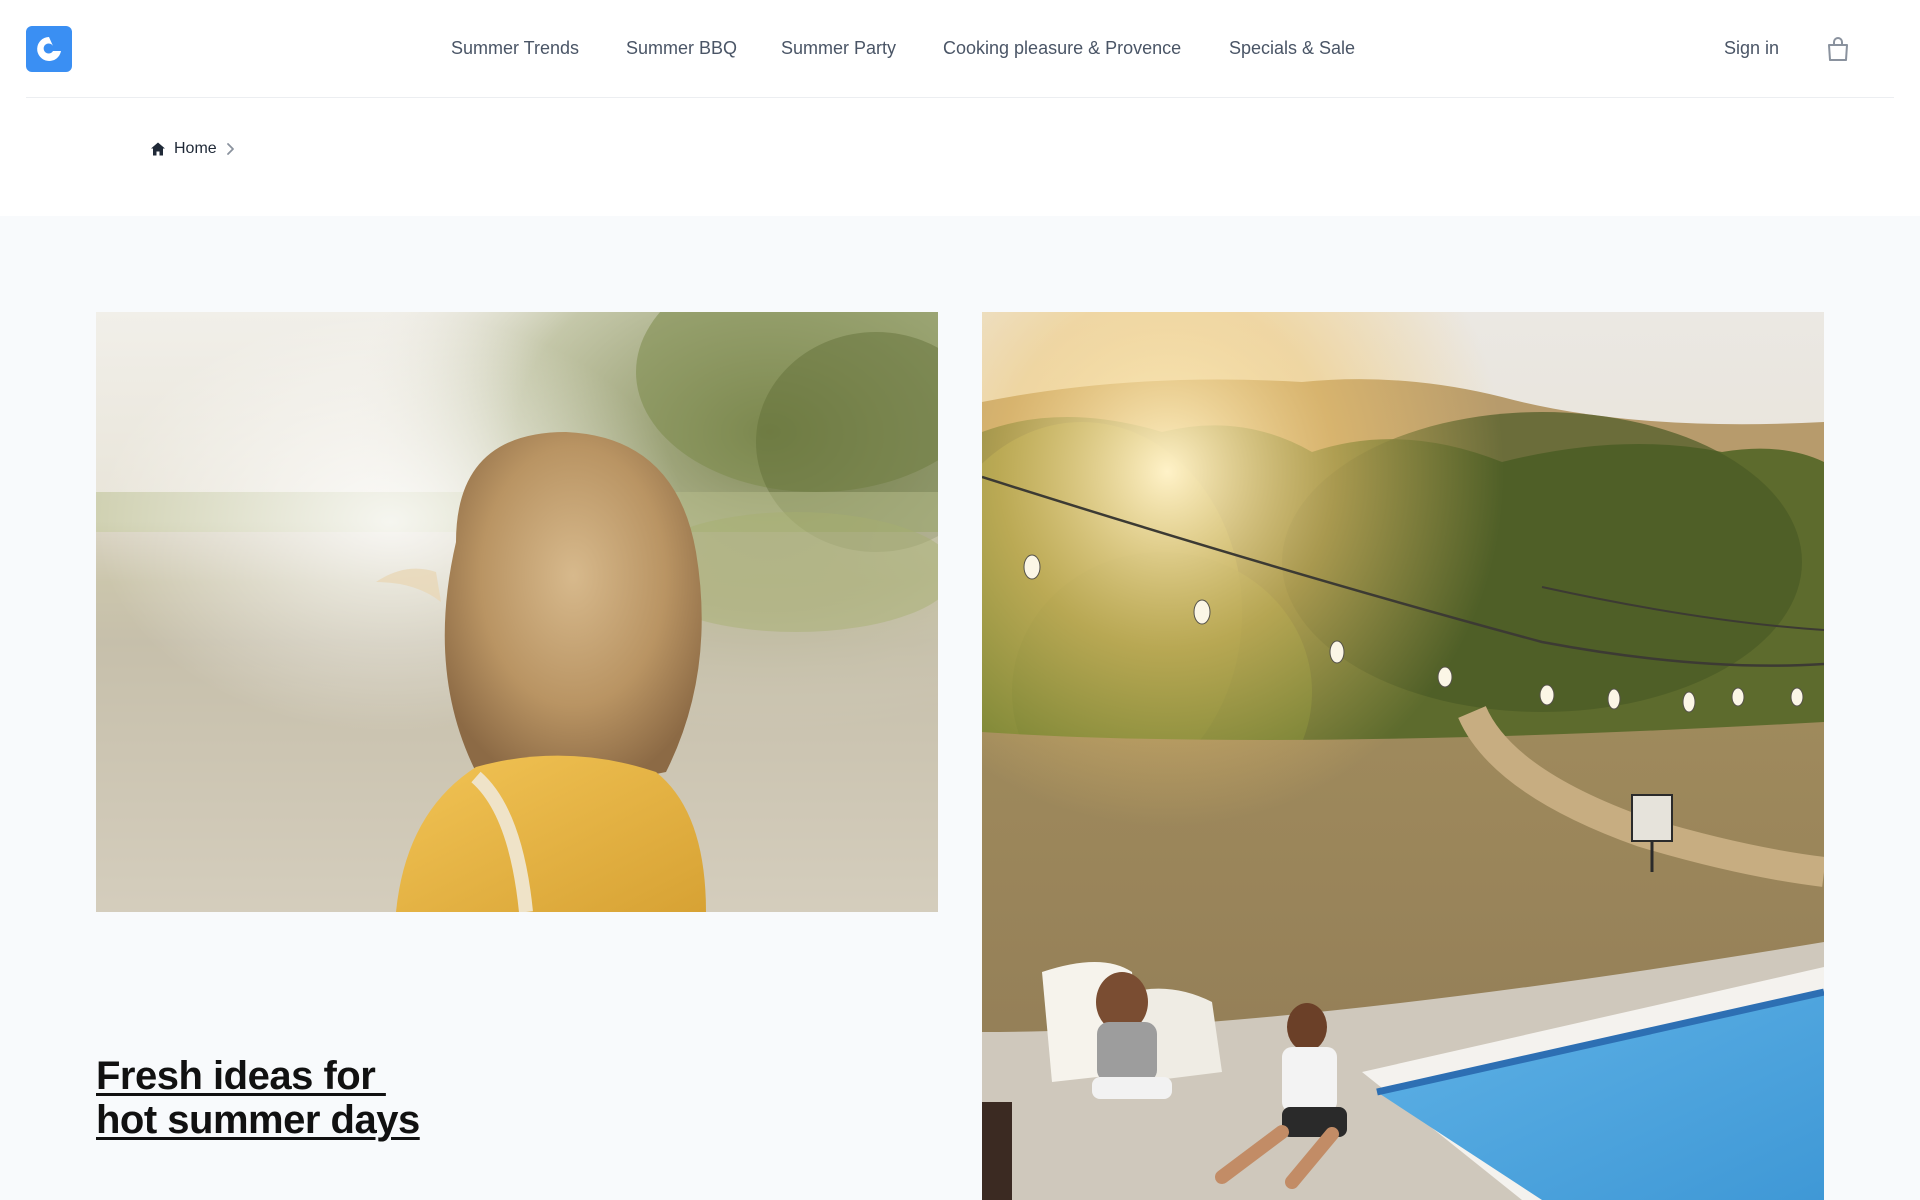 The height and width of the screenshot is (1200, 1920). I want to click on sign-in-link: Sign in, so click(1751, 48).